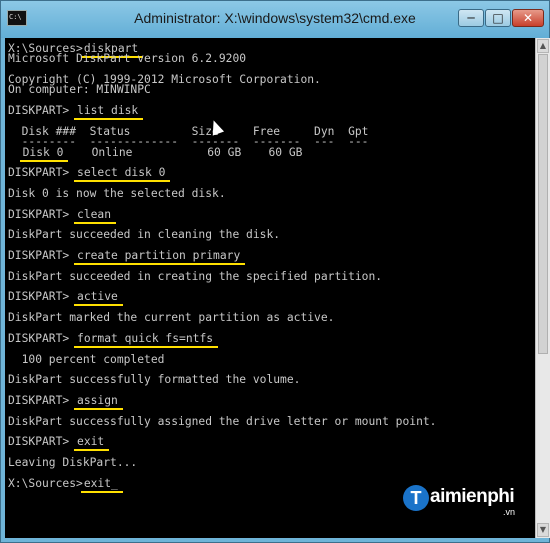 This screenshot has height=543, width=550. Describe the element at coordinates (183, 152) in the screenshot. I see `console-line-rest: Online 60 GB 60 GB` at that location.